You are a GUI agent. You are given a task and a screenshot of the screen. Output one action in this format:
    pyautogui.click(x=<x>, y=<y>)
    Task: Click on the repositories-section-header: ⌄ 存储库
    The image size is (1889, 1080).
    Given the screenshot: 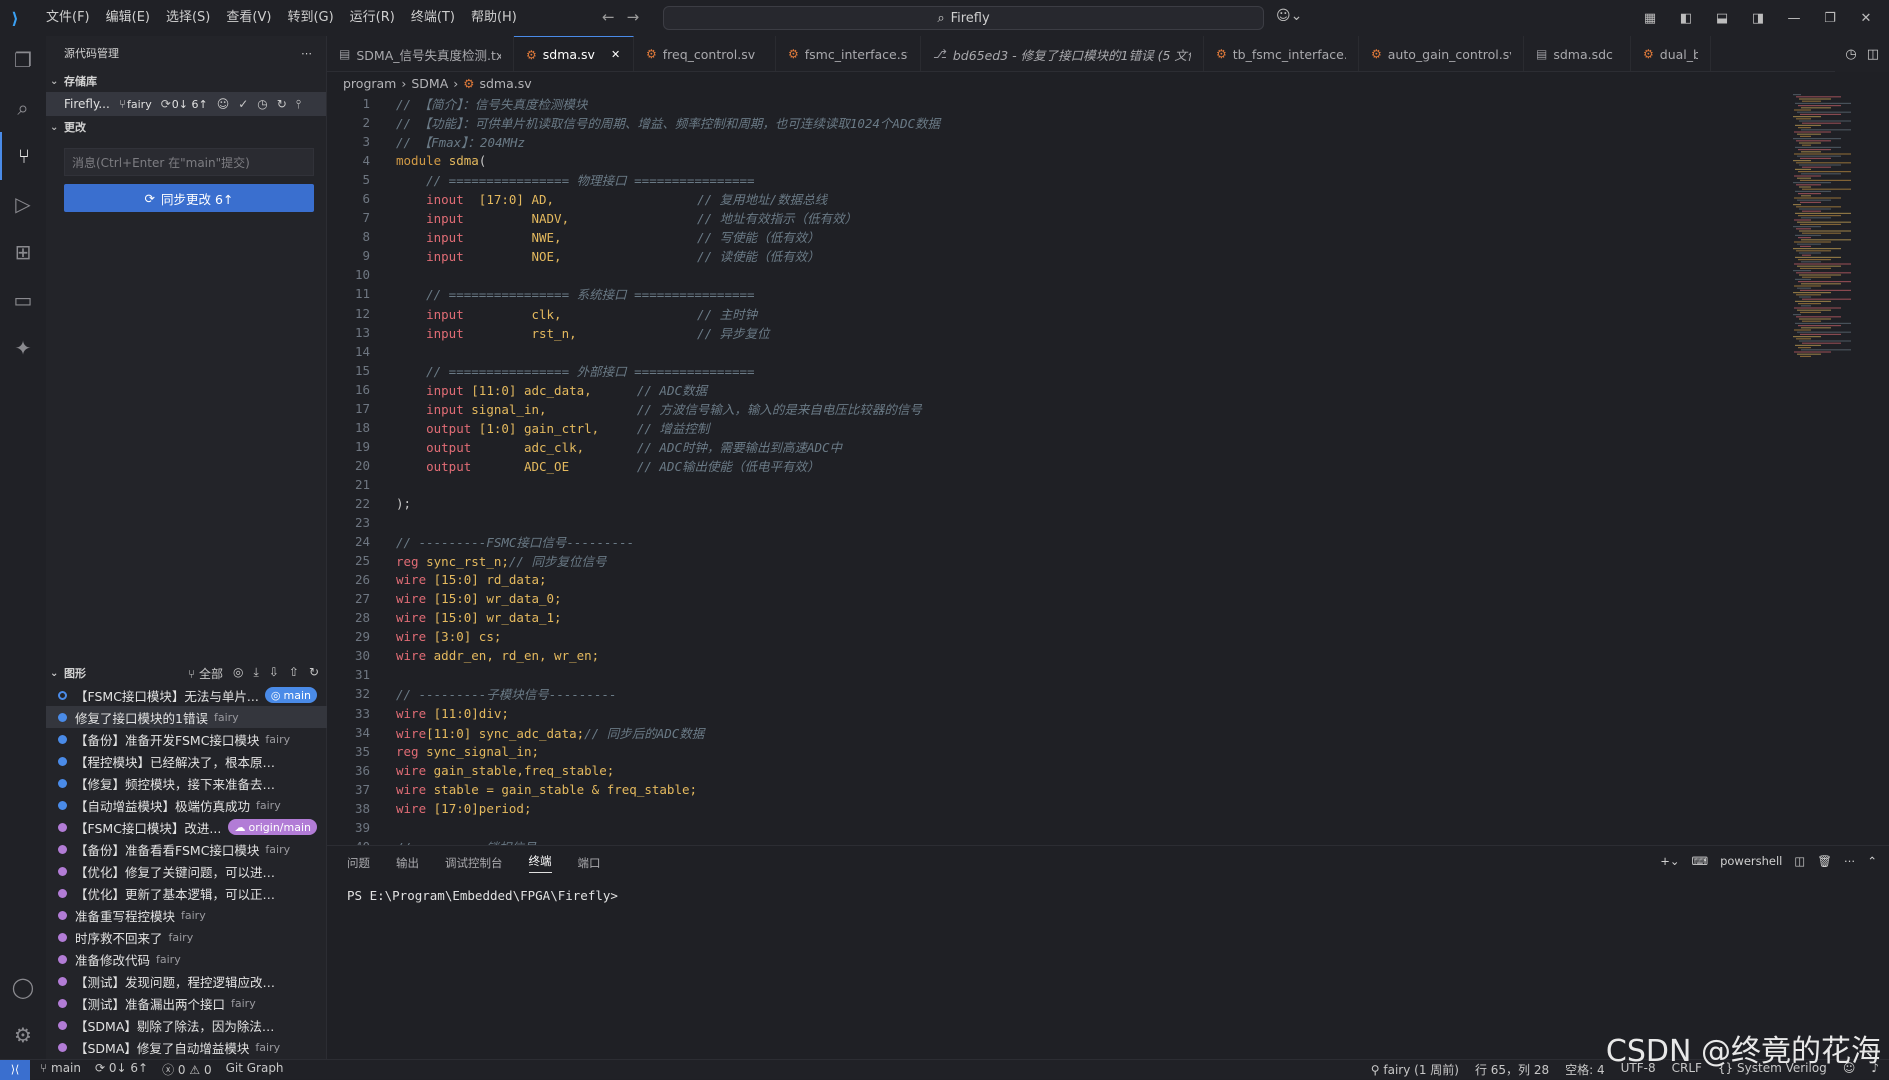 What is the action you would take?
    pyautogui.click(x=186, y=81)
    